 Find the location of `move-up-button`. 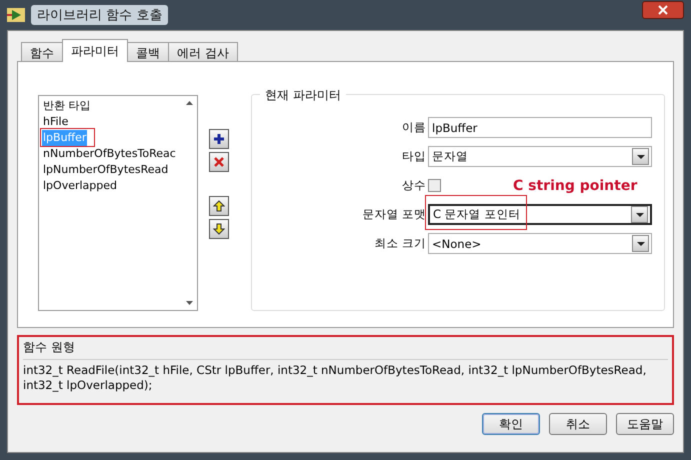

move-up-button is located at coordinates (219, 206).